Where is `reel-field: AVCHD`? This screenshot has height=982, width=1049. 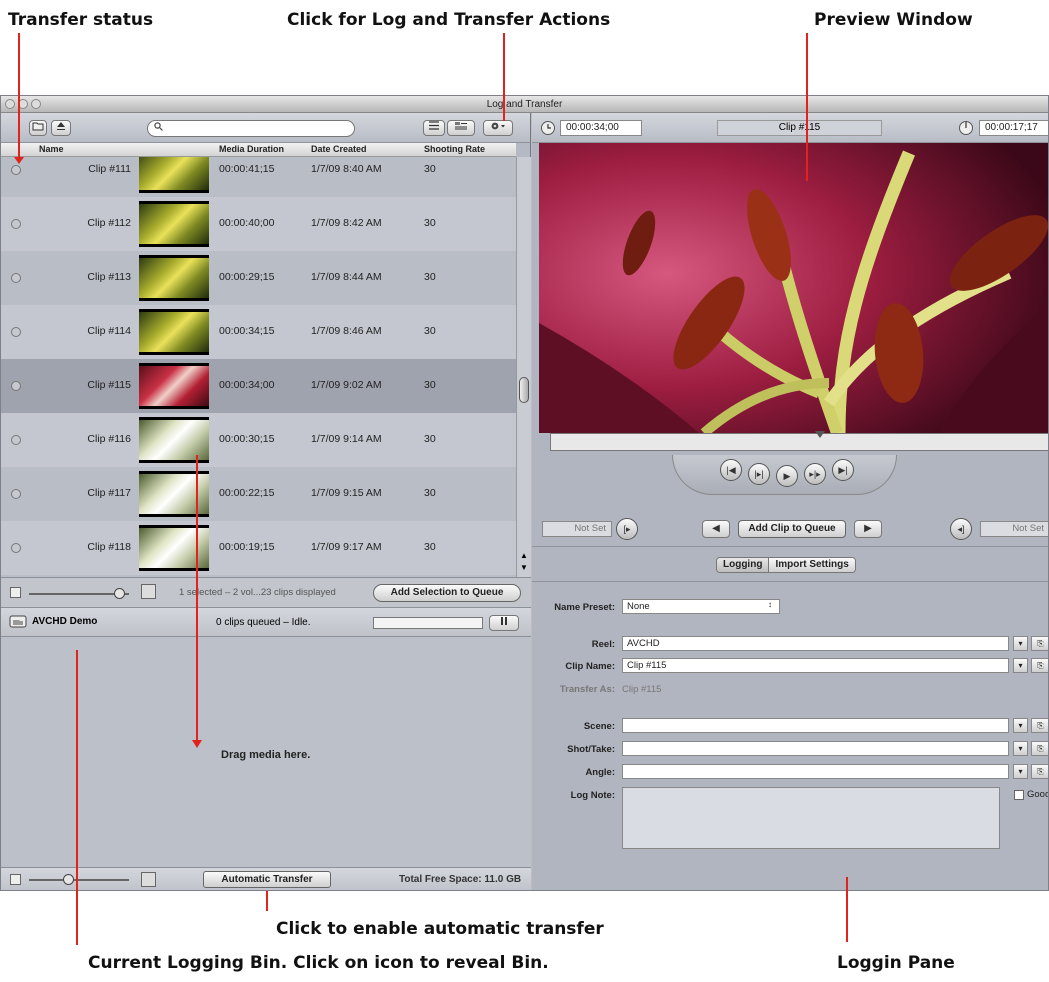 reel-field: AVCHD is located at coordinates (815, 643).